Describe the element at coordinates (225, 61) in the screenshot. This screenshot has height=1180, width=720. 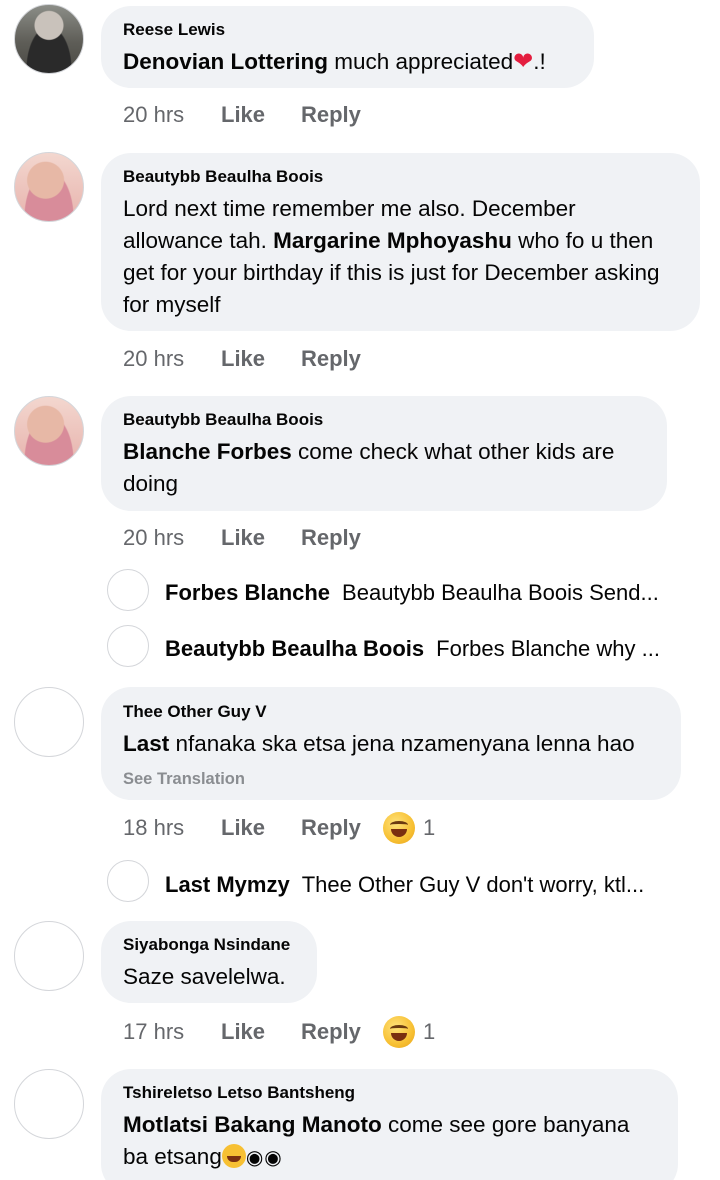
I see `mention-link: Denovian Lottering` at that location.